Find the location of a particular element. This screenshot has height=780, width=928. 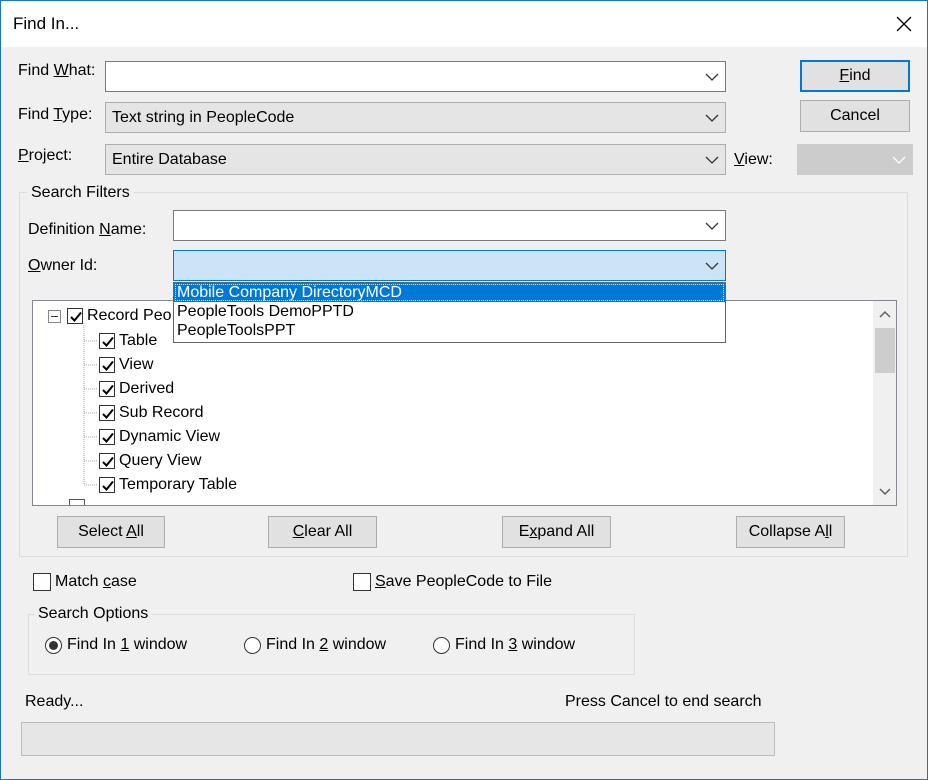

match-case-checkbox: Match case is located at coordinates (85, 582).